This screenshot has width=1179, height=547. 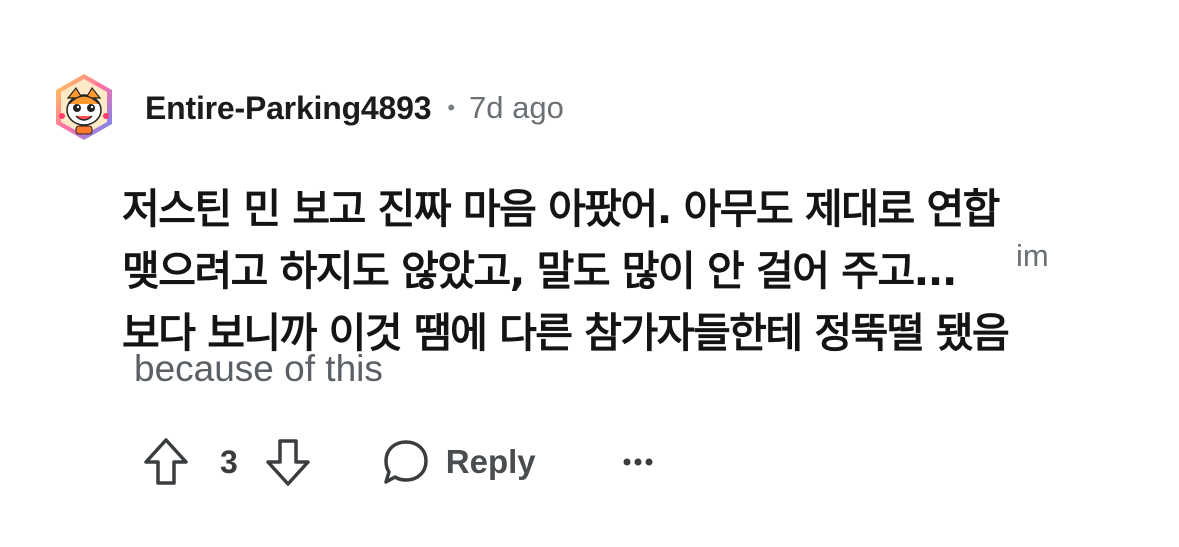 I want to click on arrow-up-icon, so click(x=166, y=461).